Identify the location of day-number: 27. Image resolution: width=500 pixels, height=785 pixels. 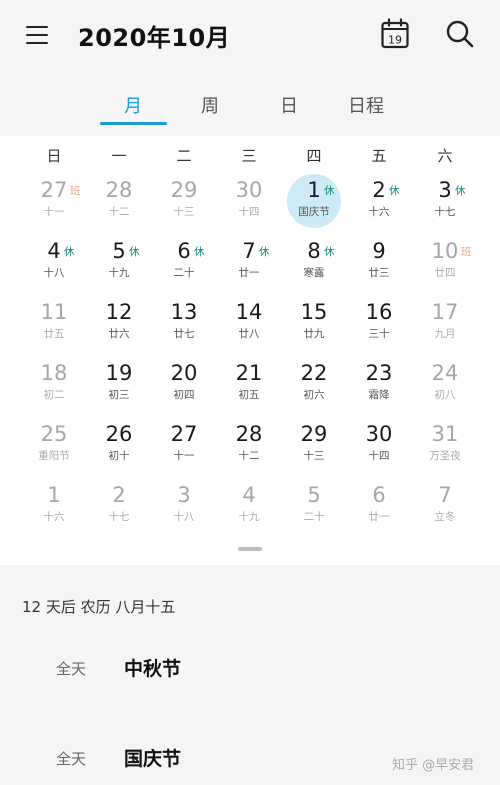
(184, 434).